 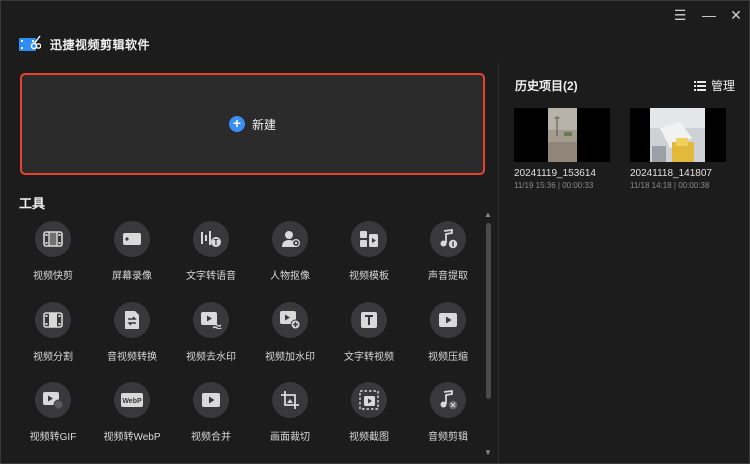 I want to click on tool-av-convert: 音视频转换, so click(x=132, y=334).